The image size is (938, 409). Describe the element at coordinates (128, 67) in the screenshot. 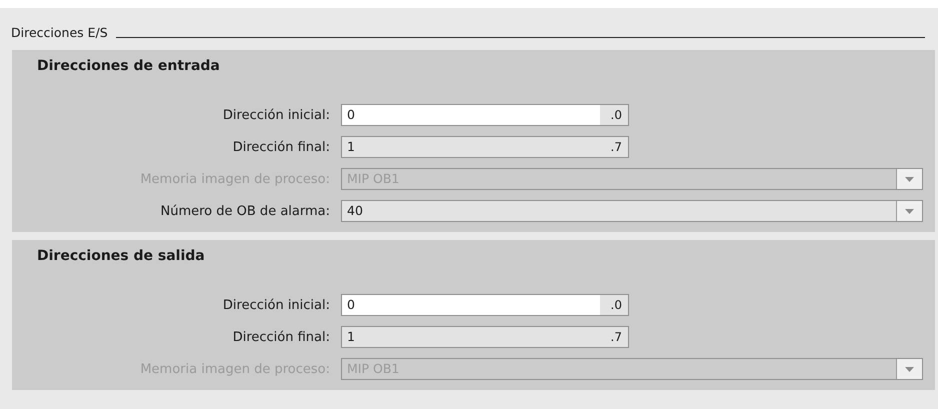

I see `group-title: Direcciones de entrada` at that location.